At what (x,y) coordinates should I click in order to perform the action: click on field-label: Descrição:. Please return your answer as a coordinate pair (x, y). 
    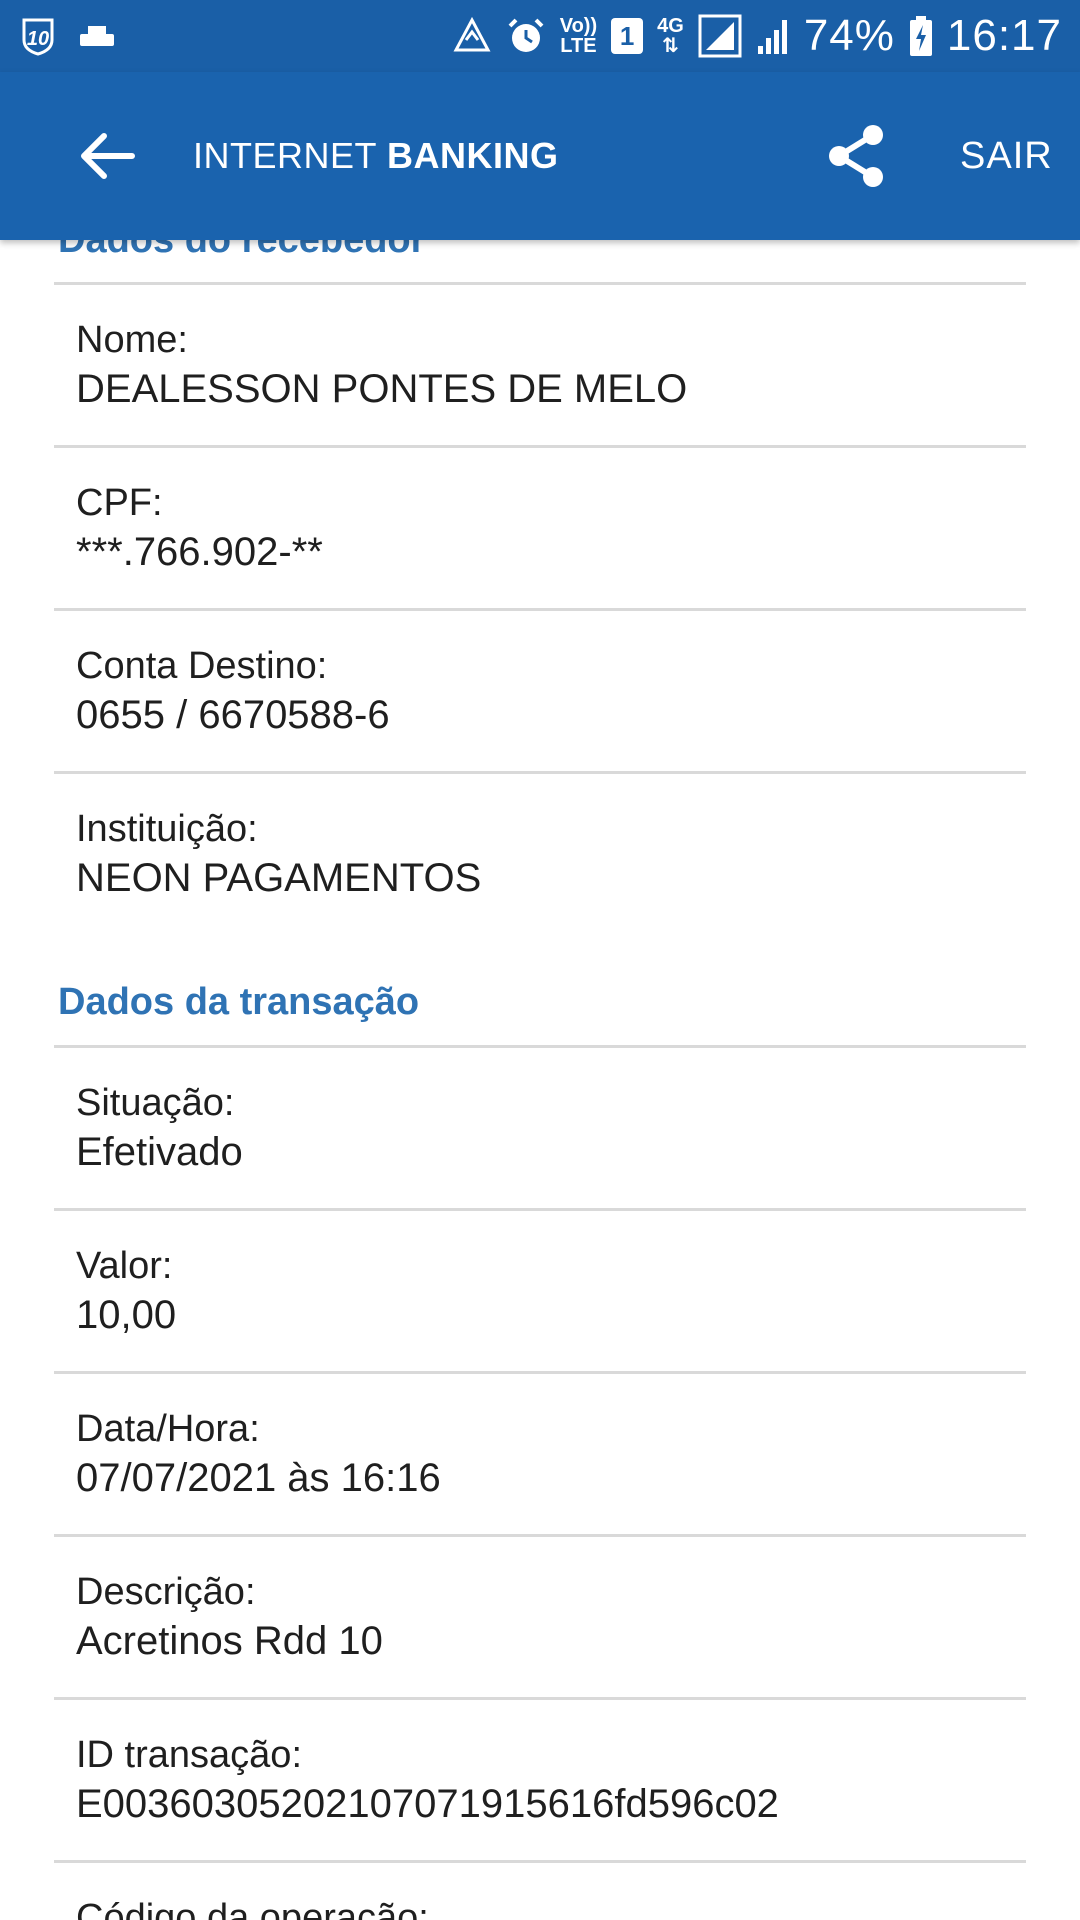
    Looking at the image, I should click on (166, 1592).